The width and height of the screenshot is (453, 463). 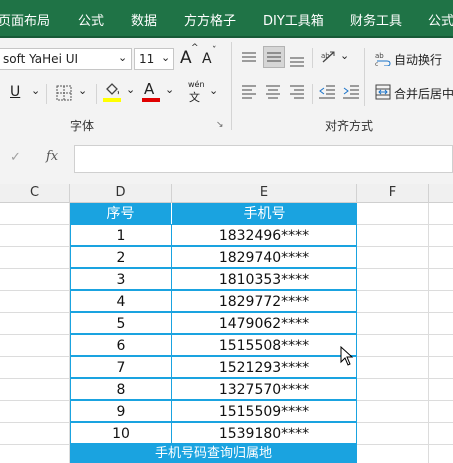 What do you see at coordinates (264, 389) in the screenshot?
I see `table-cell-phone: 1327570****` at bounding box center [264, 389].